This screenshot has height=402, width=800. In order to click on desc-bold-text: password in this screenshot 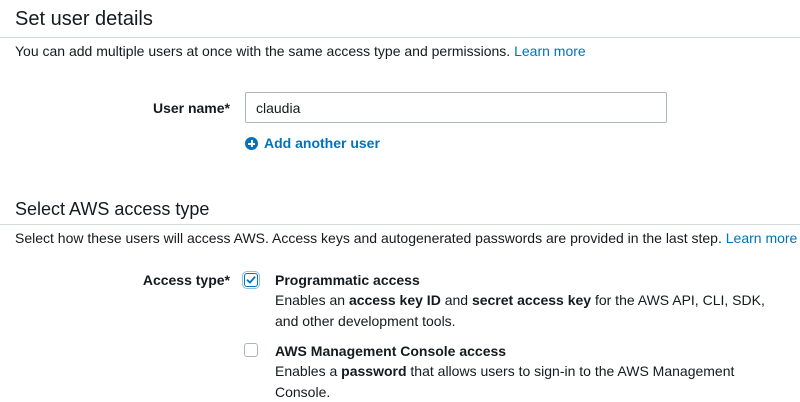, I will do `click(374, 371)`.